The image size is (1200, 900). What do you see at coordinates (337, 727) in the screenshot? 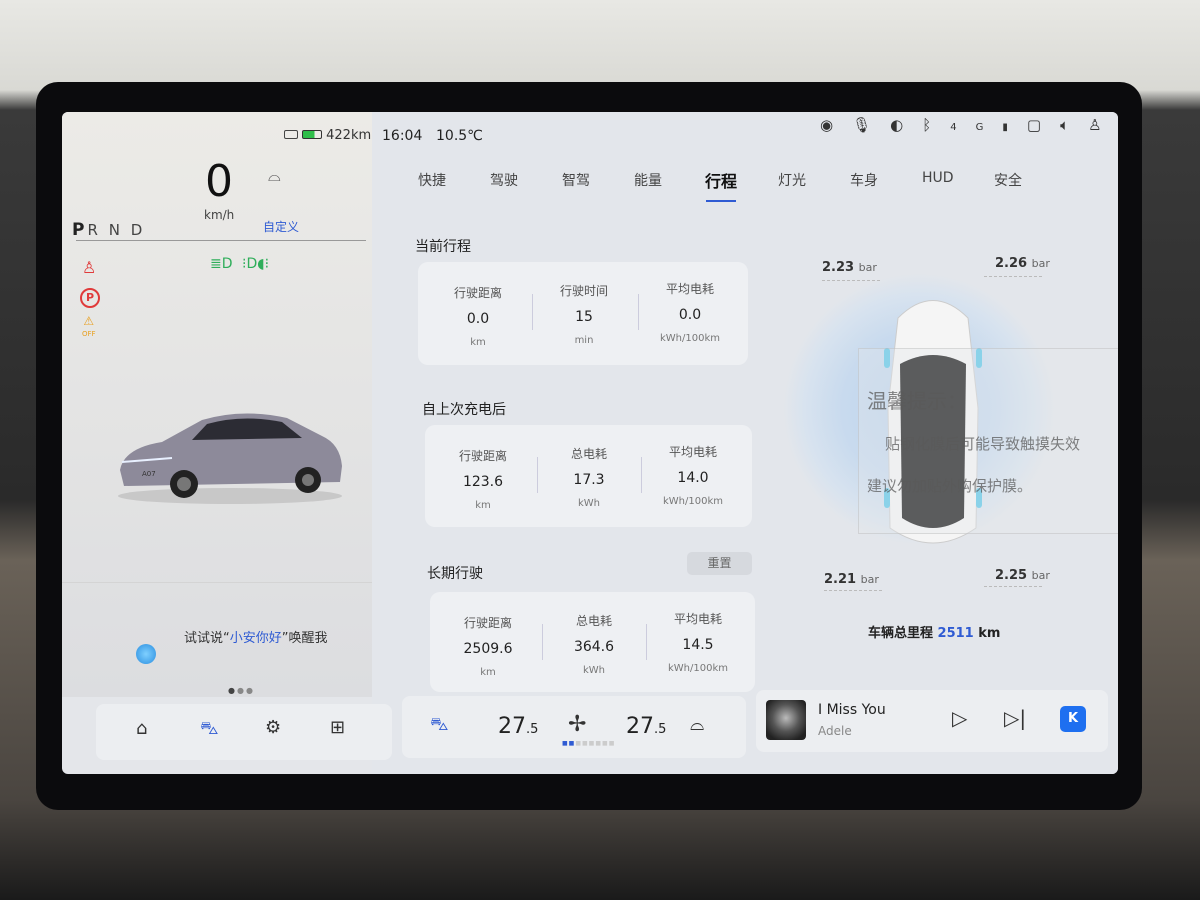
I see `apps-grid-icon: ⊞` at bounding box center [337, 727].